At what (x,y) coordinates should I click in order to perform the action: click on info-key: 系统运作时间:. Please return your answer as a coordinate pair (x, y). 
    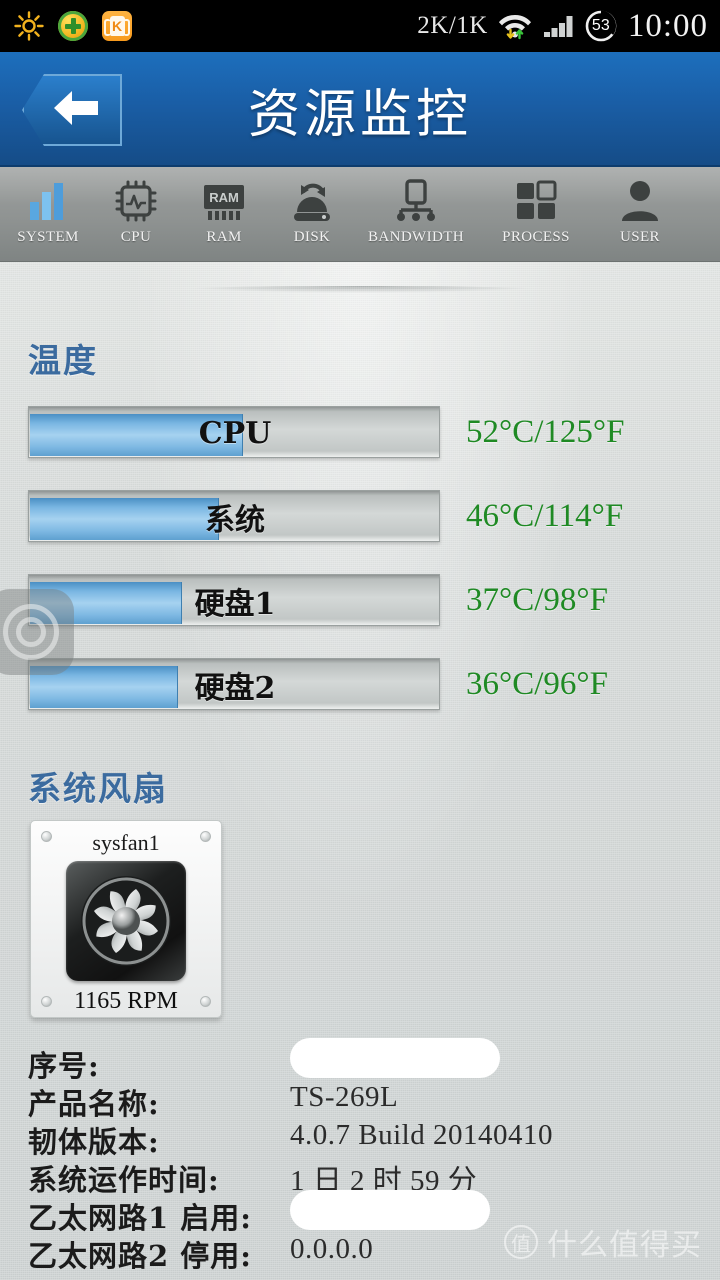
    Looking at the image, I should click on (124, 1180).